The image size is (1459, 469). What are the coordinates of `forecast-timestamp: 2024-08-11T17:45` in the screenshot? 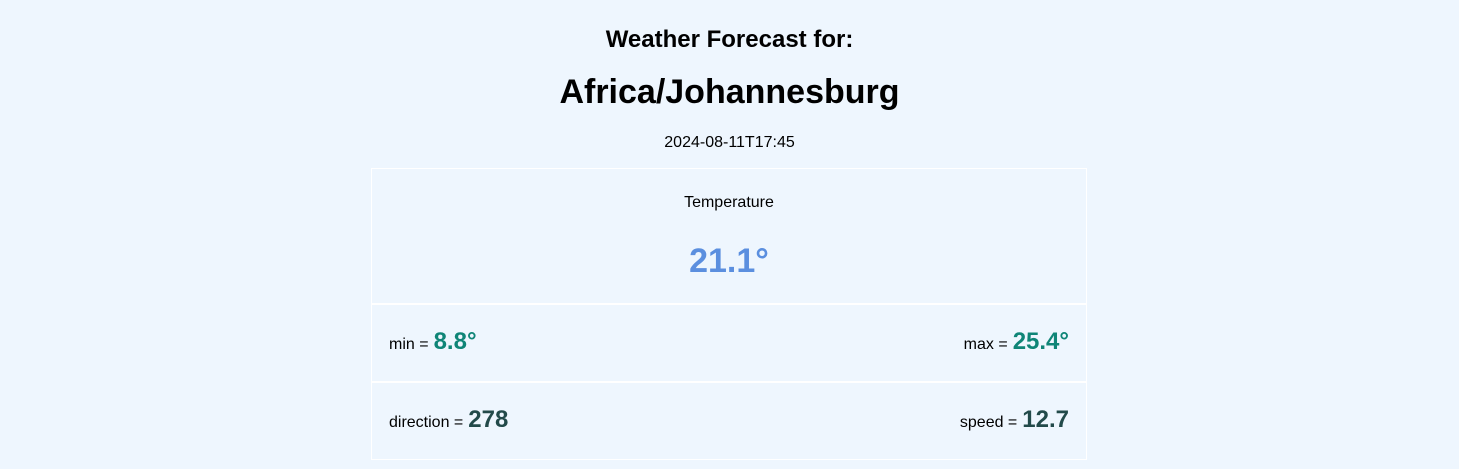 It's located at (729, 142).